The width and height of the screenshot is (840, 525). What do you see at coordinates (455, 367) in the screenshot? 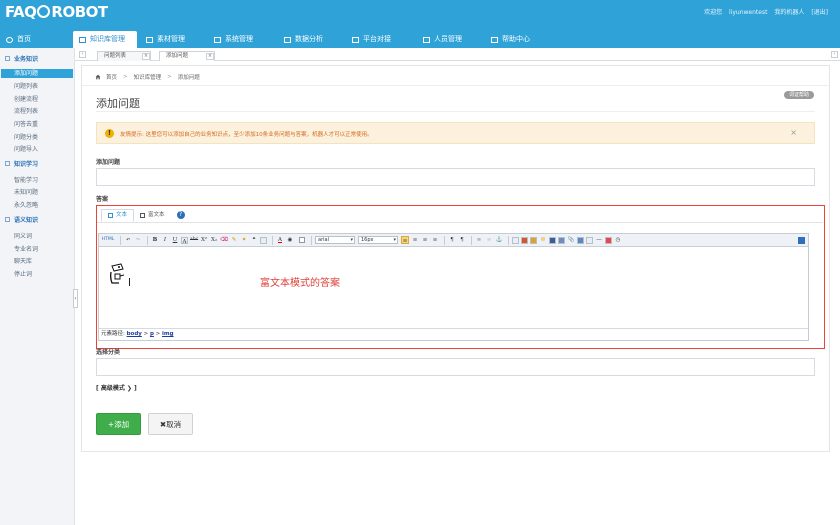
I see `category-select` at bounding box center [455, 367].